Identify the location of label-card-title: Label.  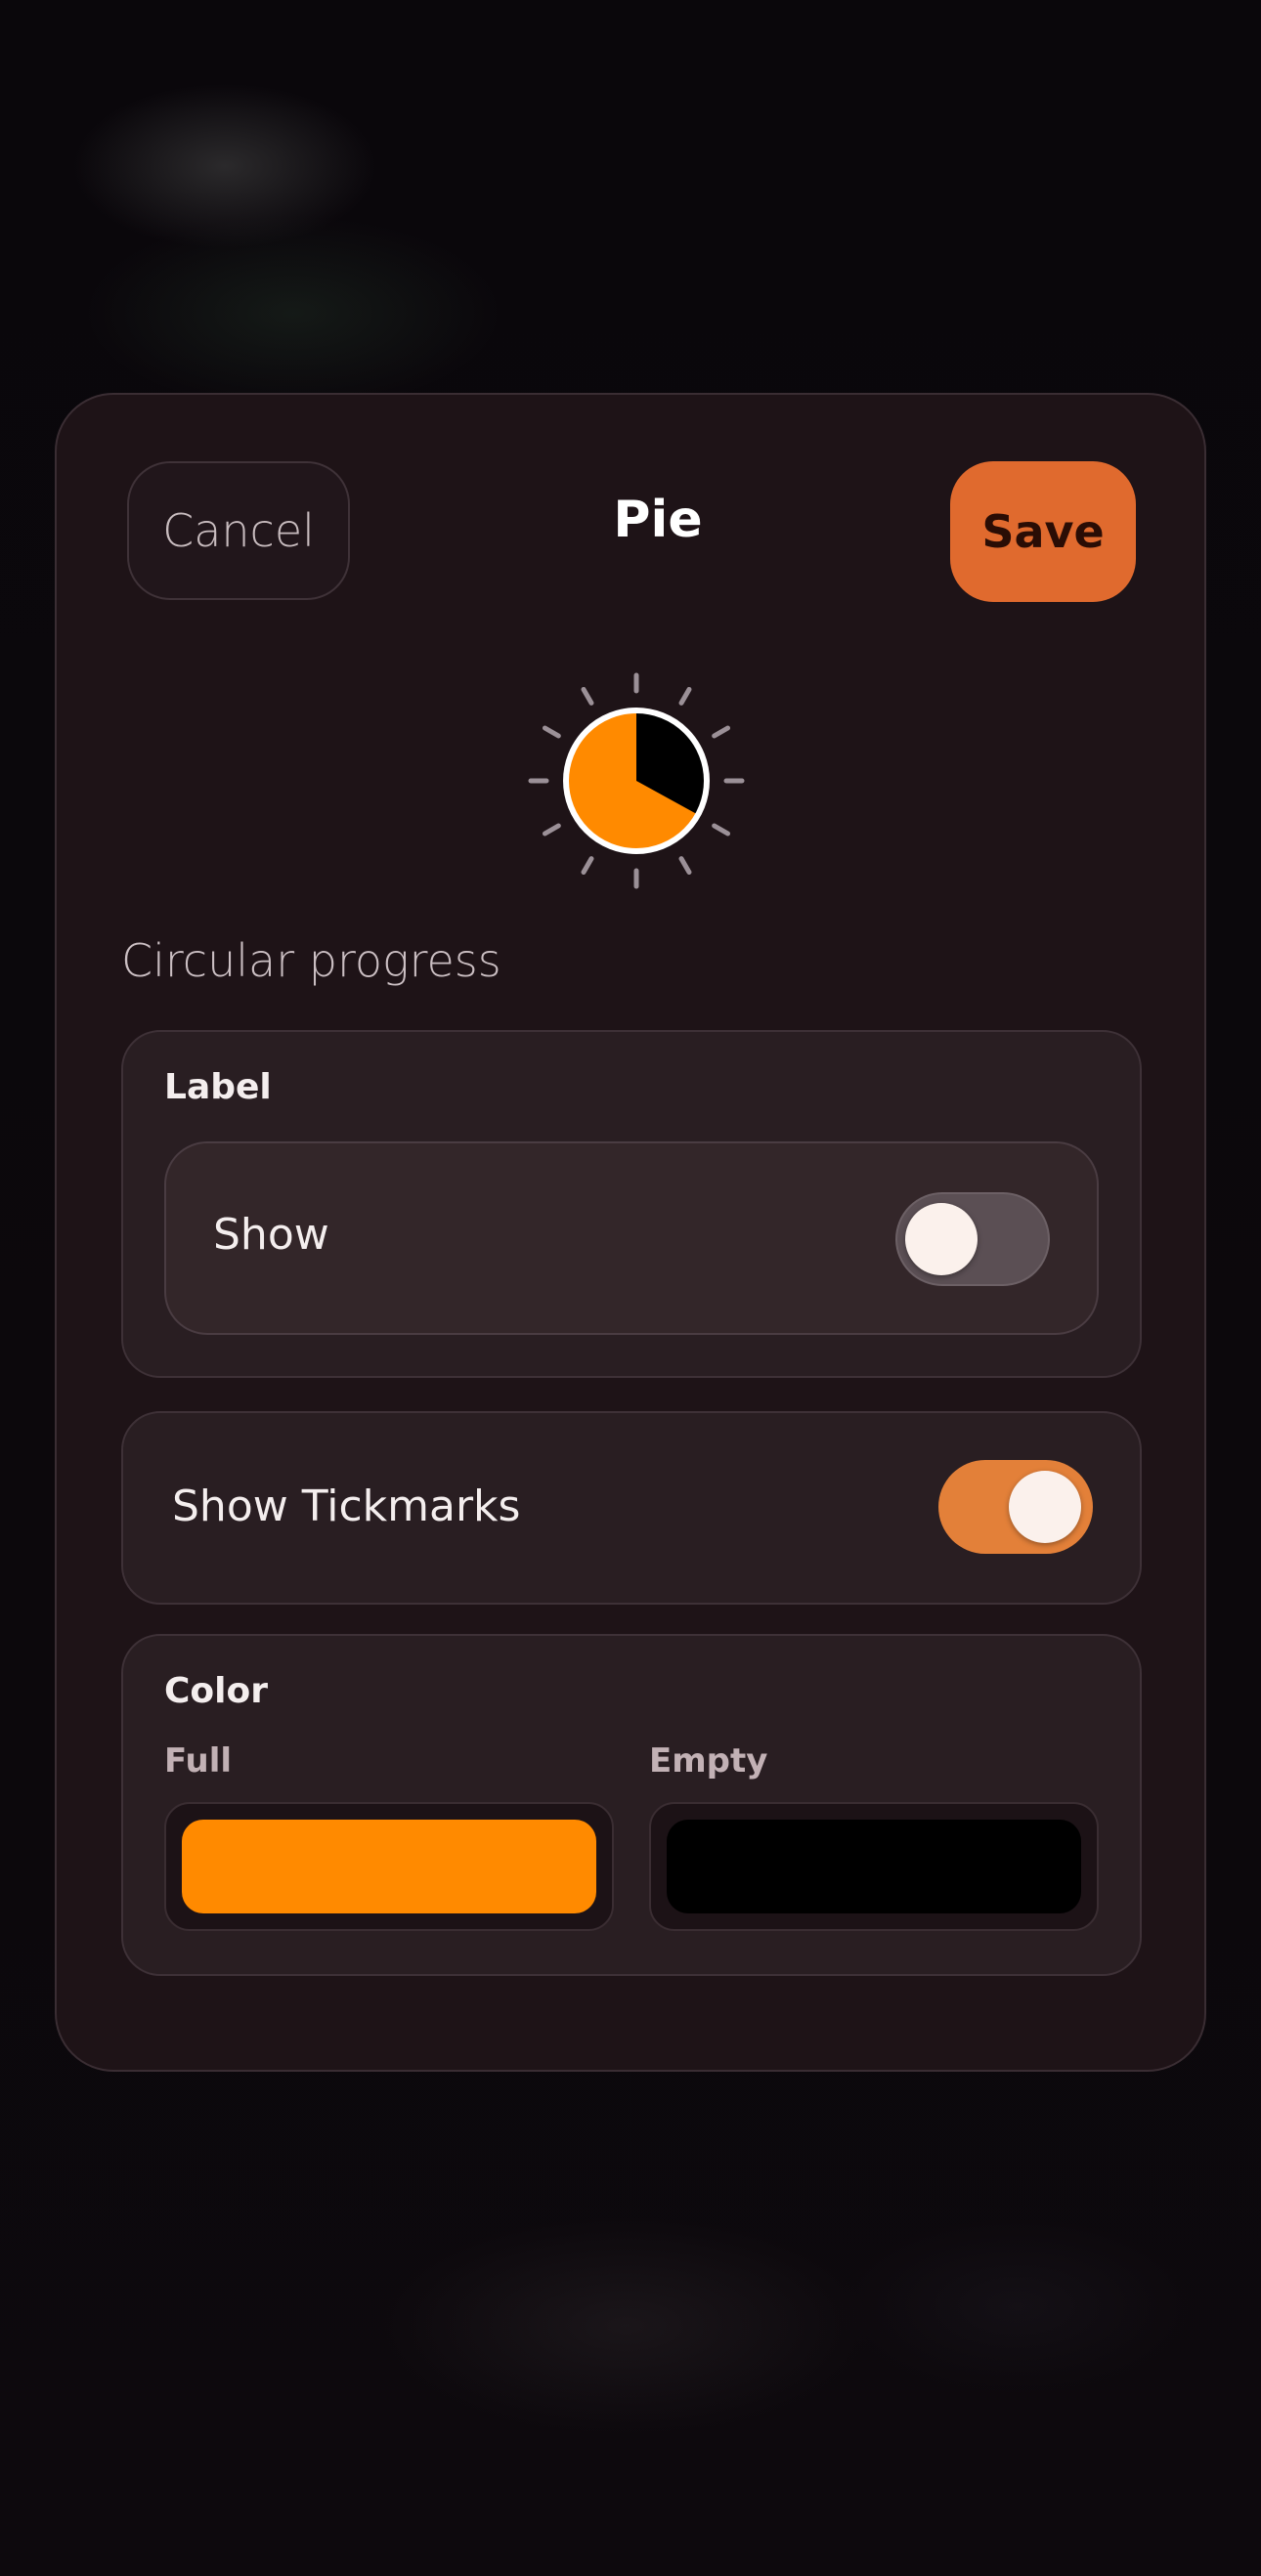
(218, 1087).